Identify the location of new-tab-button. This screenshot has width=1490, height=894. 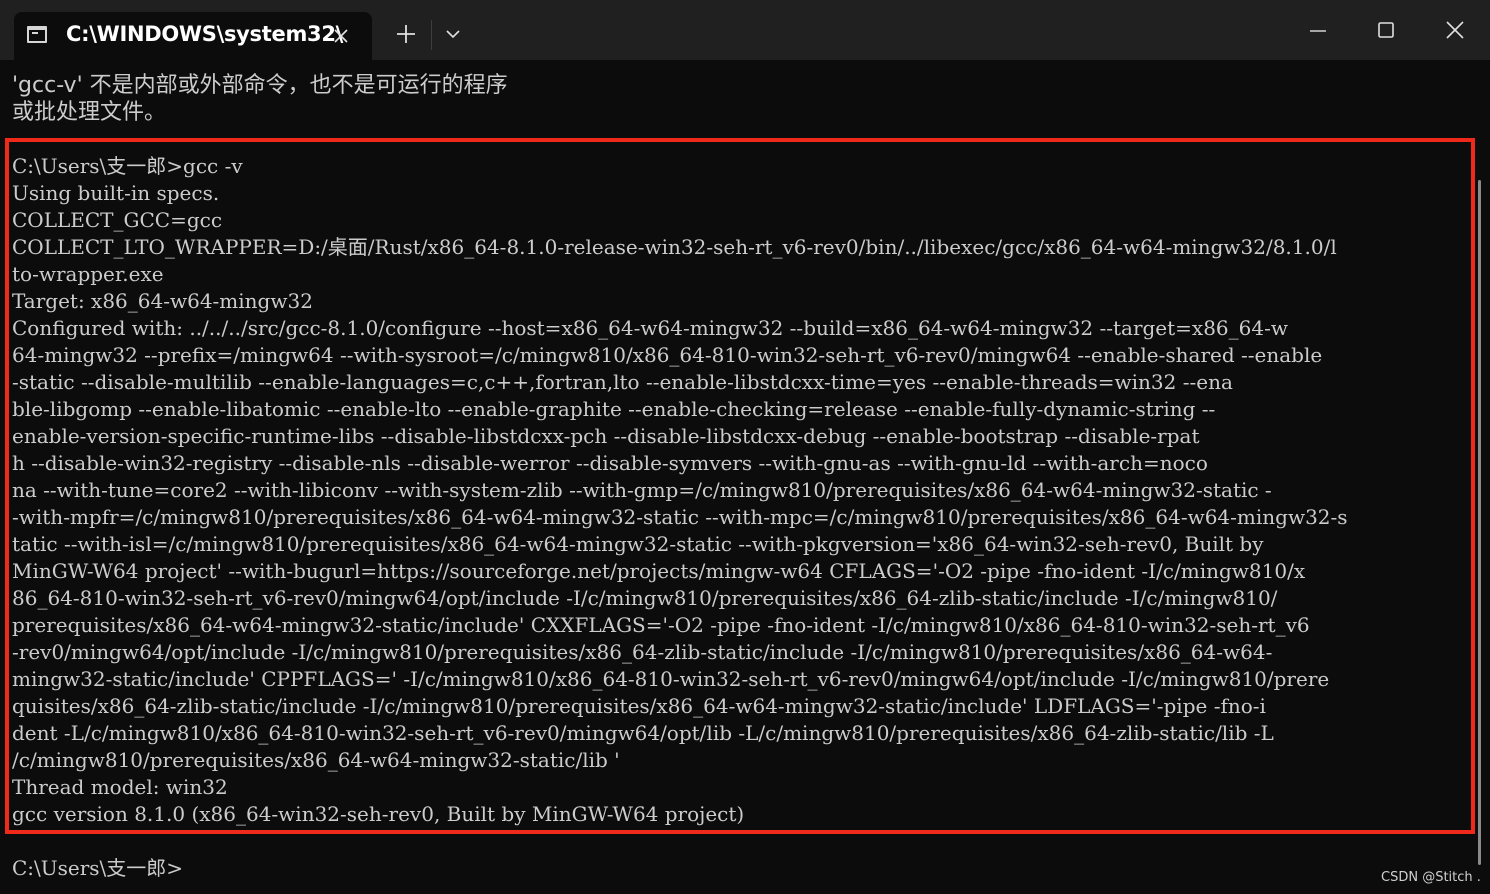
(406, 34).